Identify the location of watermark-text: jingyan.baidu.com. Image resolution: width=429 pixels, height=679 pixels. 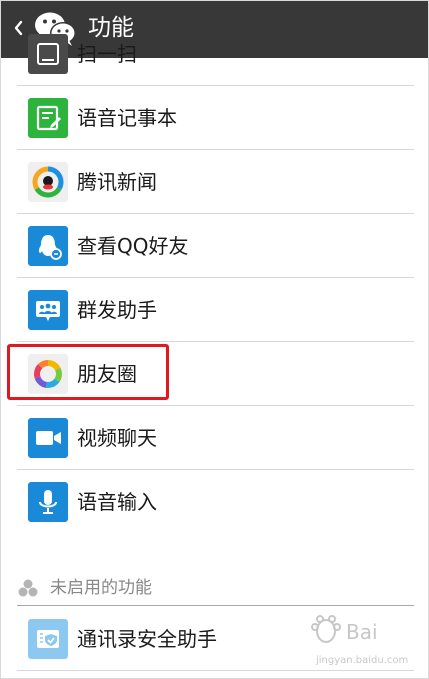
(362, 660).